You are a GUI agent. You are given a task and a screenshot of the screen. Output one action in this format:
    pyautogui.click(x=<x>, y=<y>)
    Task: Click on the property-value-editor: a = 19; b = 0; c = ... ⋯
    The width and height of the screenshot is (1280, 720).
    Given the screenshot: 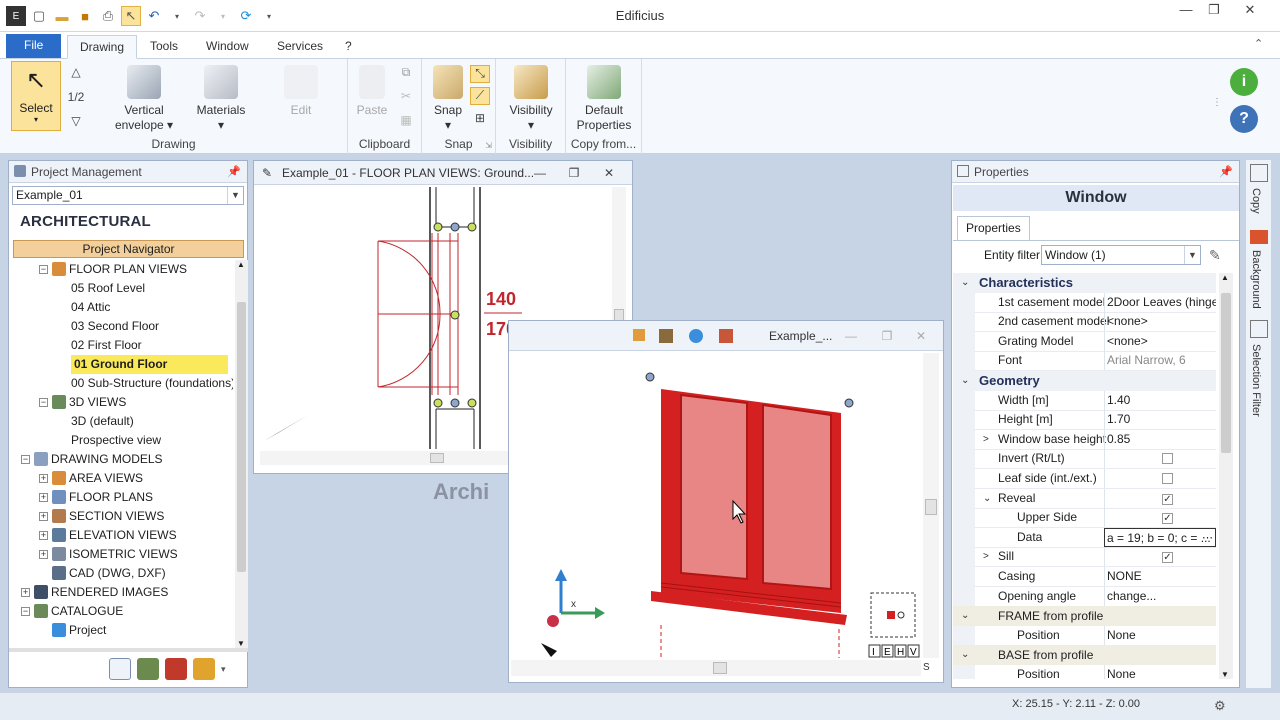 What is the action you would take?
    pyautogui.click(x=1160, y=537)
    